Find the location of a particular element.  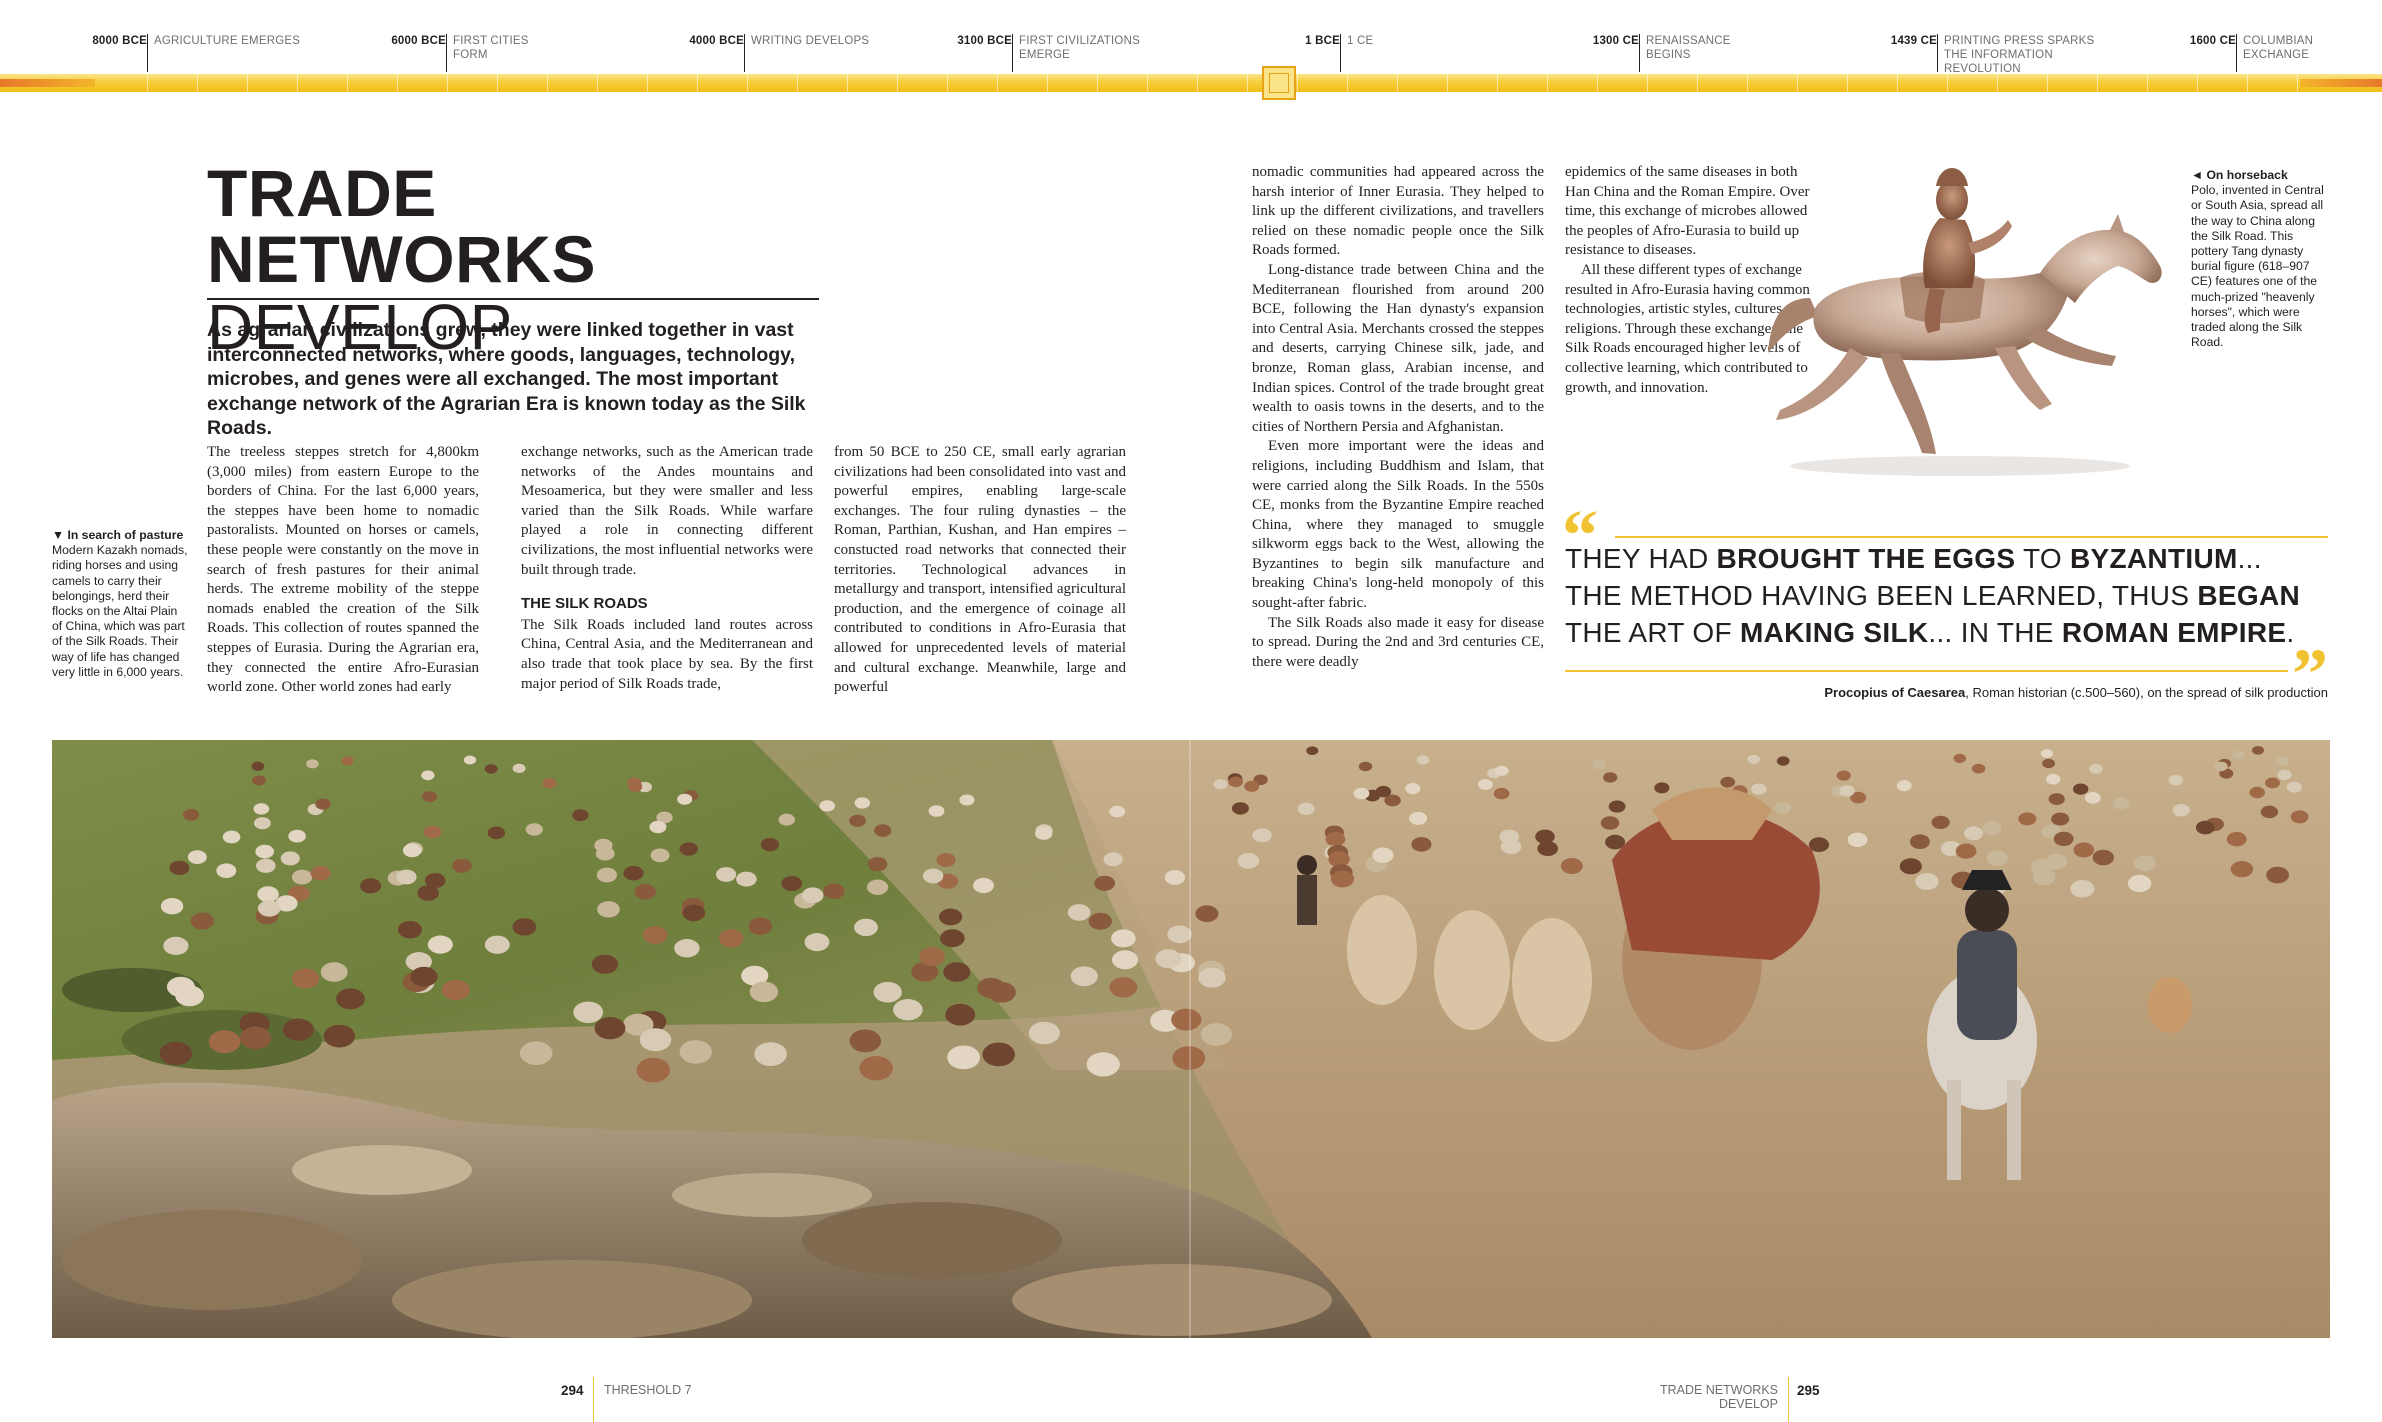

timeline-label: COLUMBIAN EXCHANGE is located at coordinates (2278, 48).